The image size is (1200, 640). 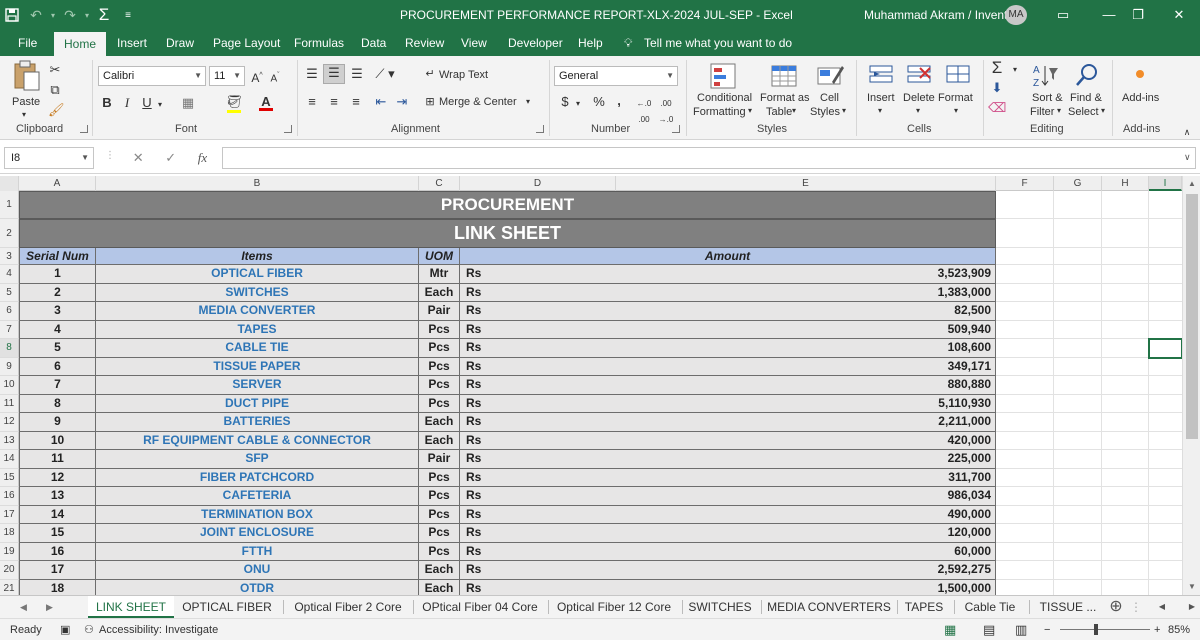 What do you see at coordinates (57, 551) in the screenshot?
I see `serial-cell: 16` at bounding box center [57, 551].